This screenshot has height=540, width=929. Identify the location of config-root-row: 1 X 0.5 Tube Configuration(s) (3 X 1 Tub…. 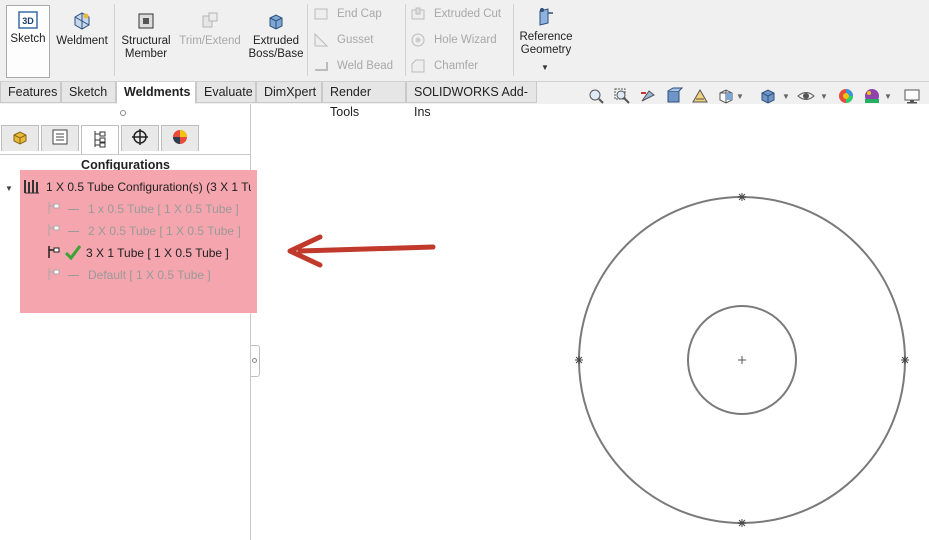
(137, 187).